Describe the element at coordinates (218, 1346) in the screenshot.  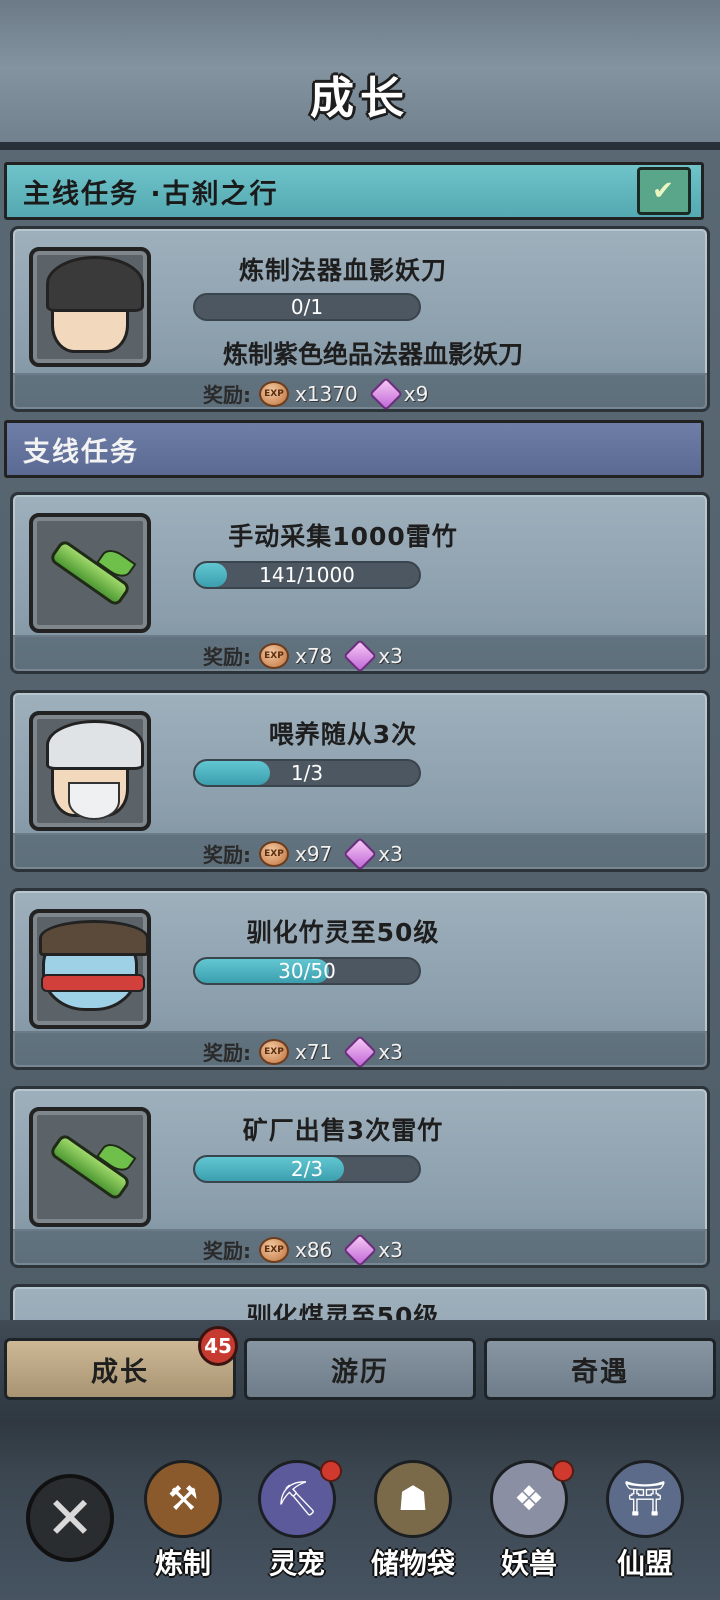
I see `notification-badge: 45` at that location.